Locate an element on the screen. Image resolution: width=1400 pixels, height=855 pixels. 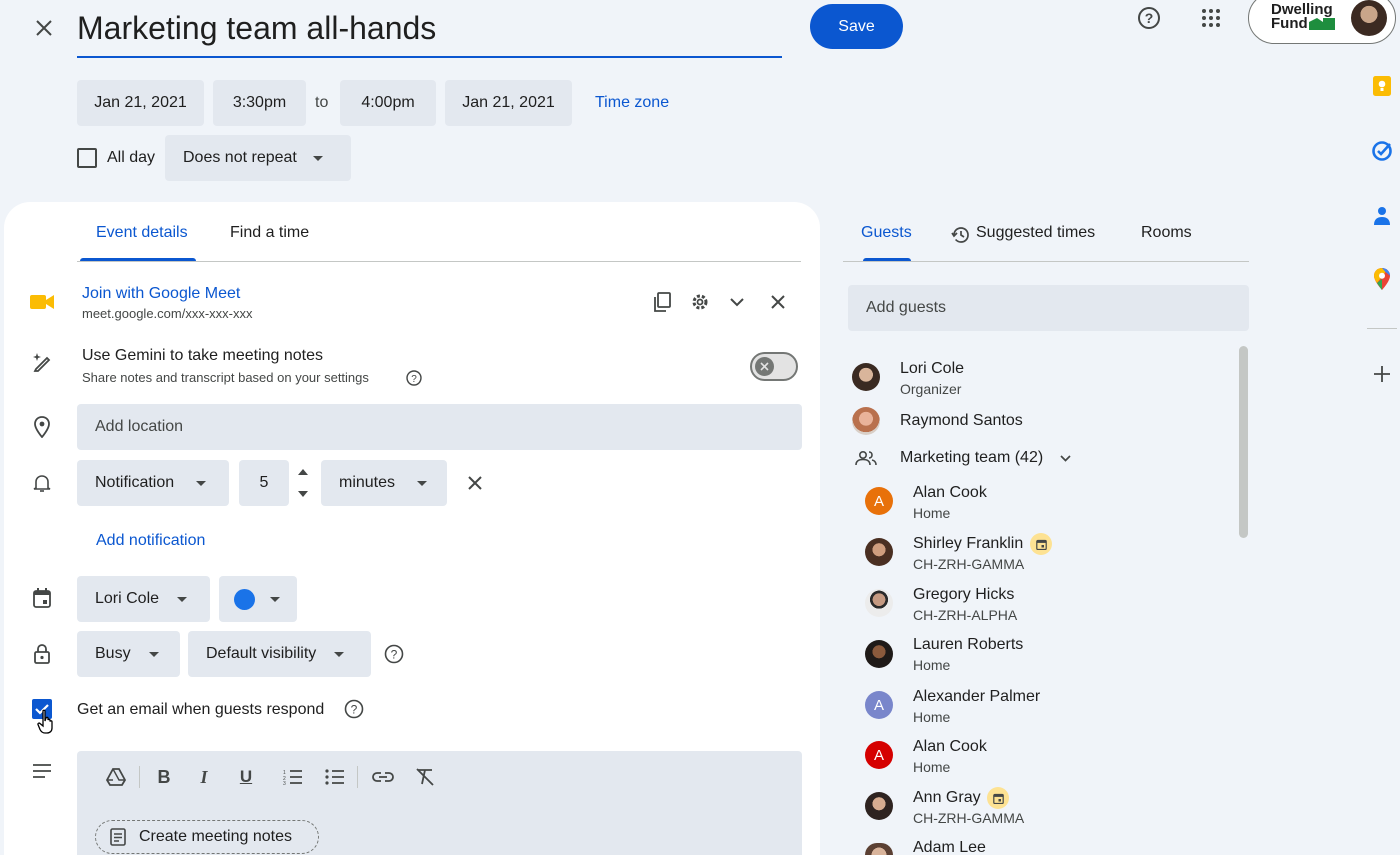
end-time-chip: 4:00pm is located at coordinates (388, 103).